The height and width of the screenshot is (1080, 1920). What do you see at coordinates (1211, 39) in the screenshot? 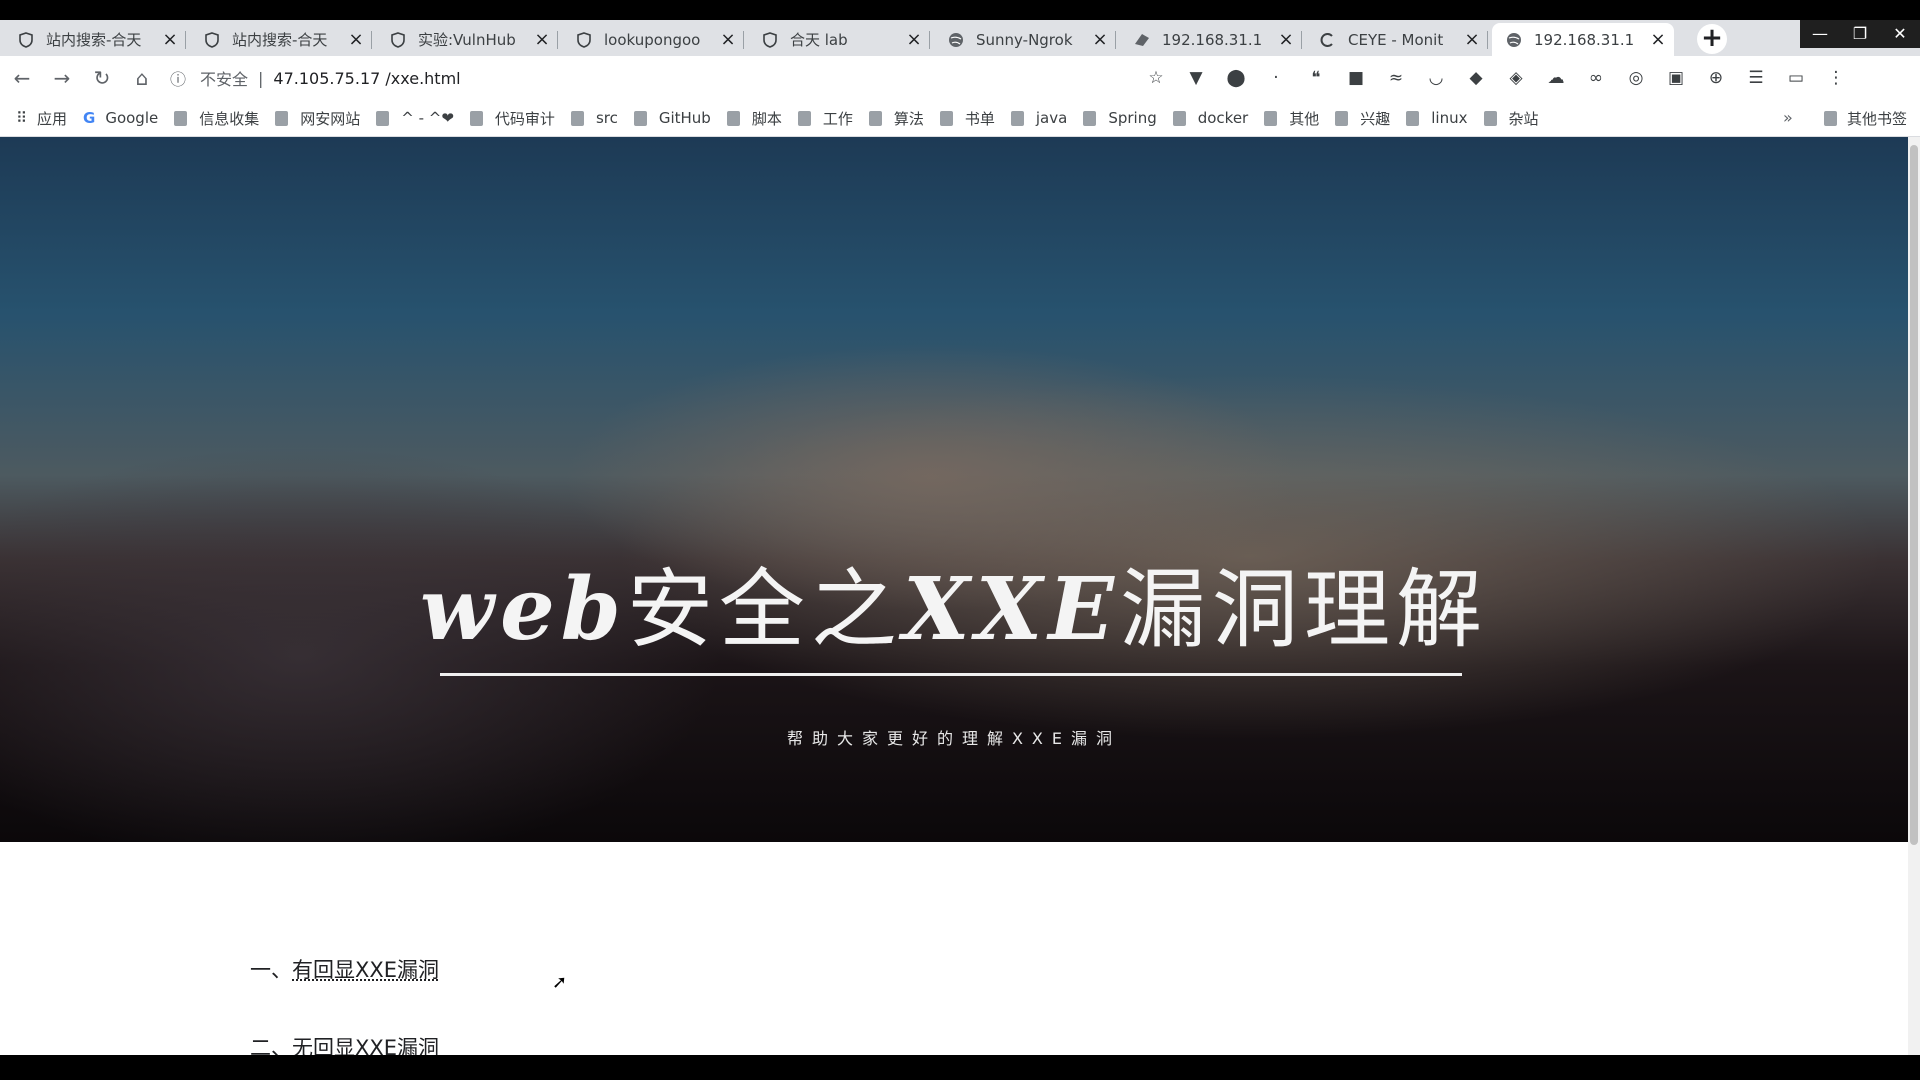
I see `tab: 192.168.31.1 ×` at bounding box center [1211, 39].